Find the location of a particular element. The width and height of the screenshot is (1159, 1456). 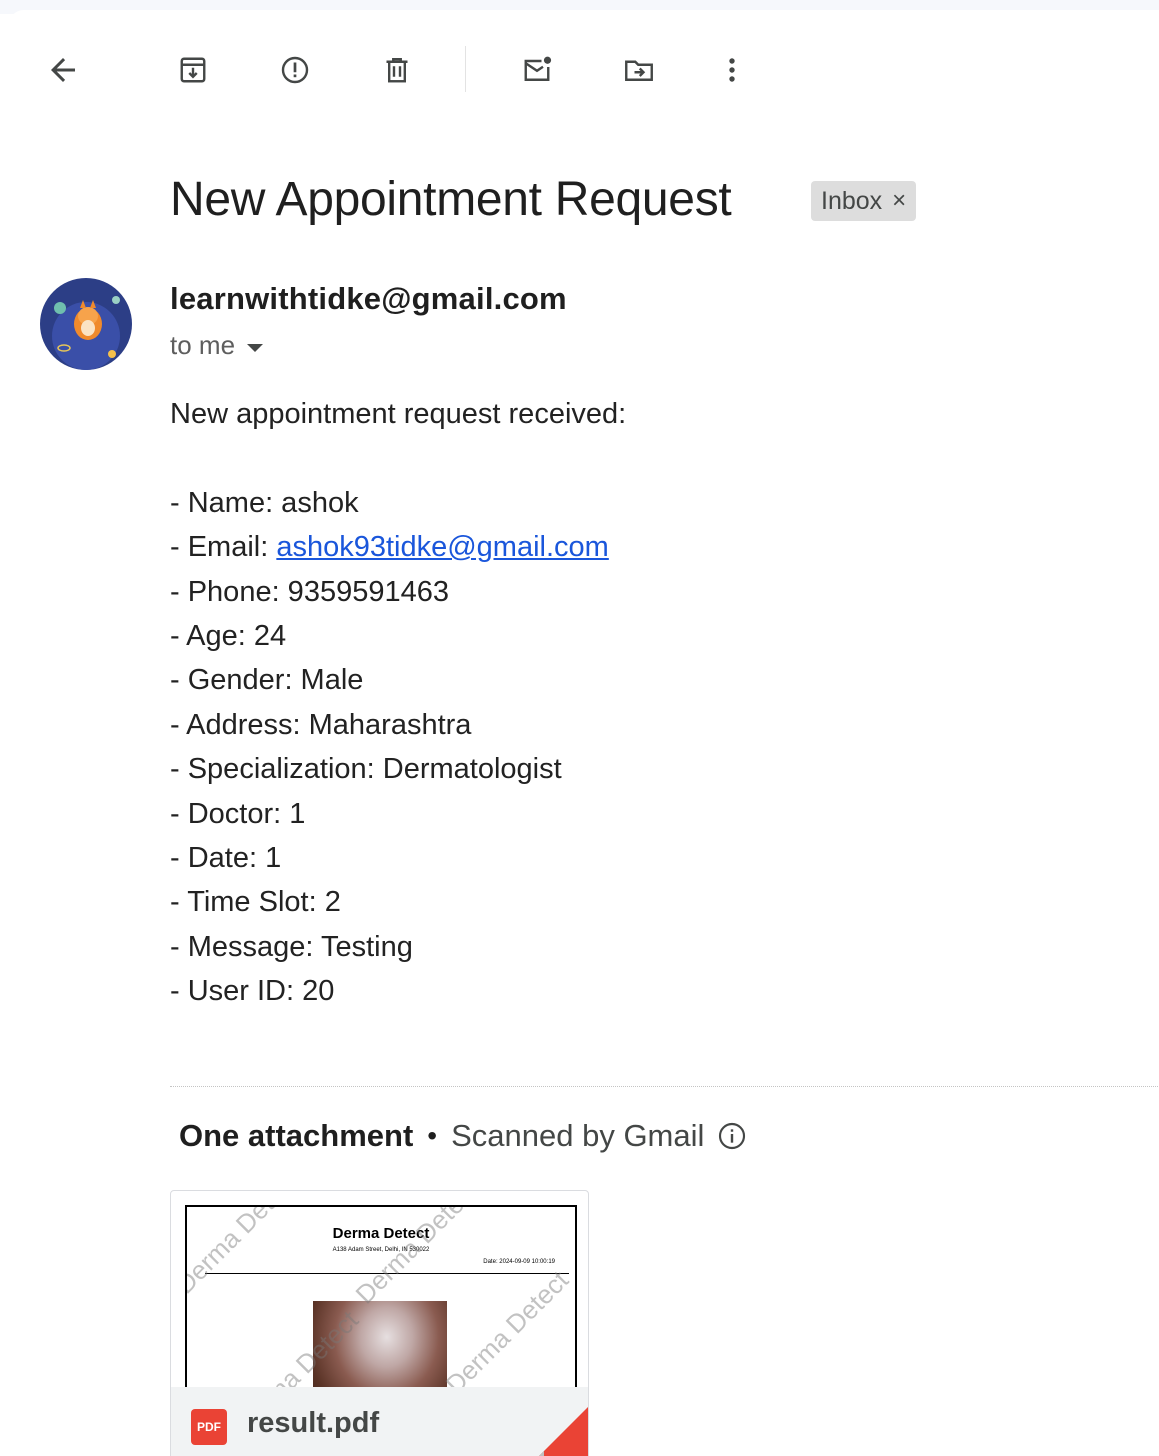

label-chip-text: Inbox is located at coordinates (852, 200).